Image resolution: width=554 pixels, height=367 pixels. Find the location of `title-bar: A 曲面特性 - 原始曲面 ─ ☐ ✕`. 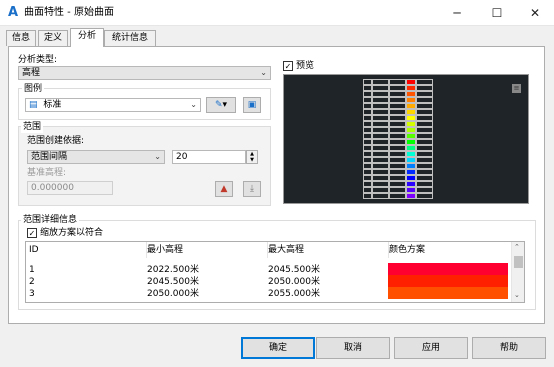

title-bar: A 曲面特性 - 原始曲面 ─ ☐ ✕ is located at coordinates (277, 13).